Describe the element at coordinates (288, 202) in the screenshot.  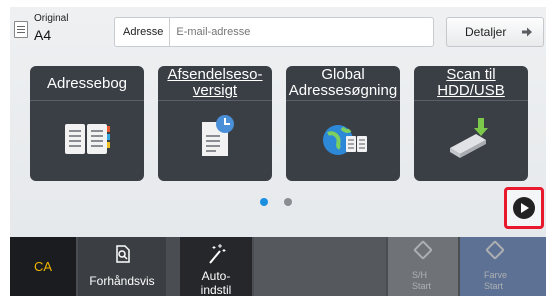
I see `page-dot` at that location.